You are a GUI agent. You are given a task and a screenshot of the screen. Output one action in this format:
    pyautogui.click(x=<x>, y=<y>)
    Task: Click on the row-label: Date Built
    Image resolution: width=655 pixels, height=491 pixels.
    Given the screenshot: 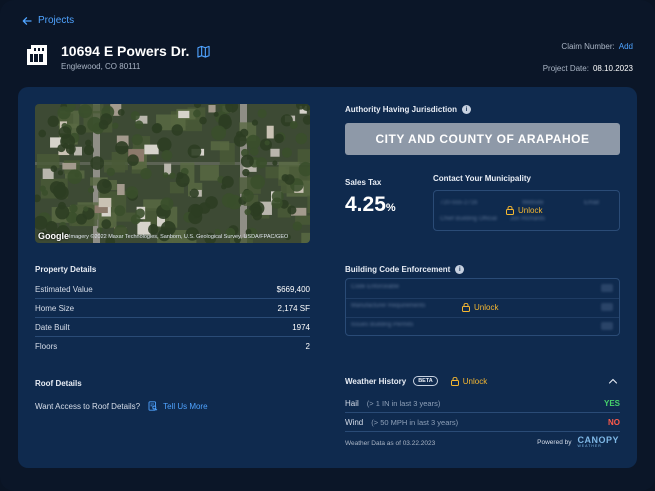 What is the action you would take?
    pyautogui.click(x=52, y=327)
    